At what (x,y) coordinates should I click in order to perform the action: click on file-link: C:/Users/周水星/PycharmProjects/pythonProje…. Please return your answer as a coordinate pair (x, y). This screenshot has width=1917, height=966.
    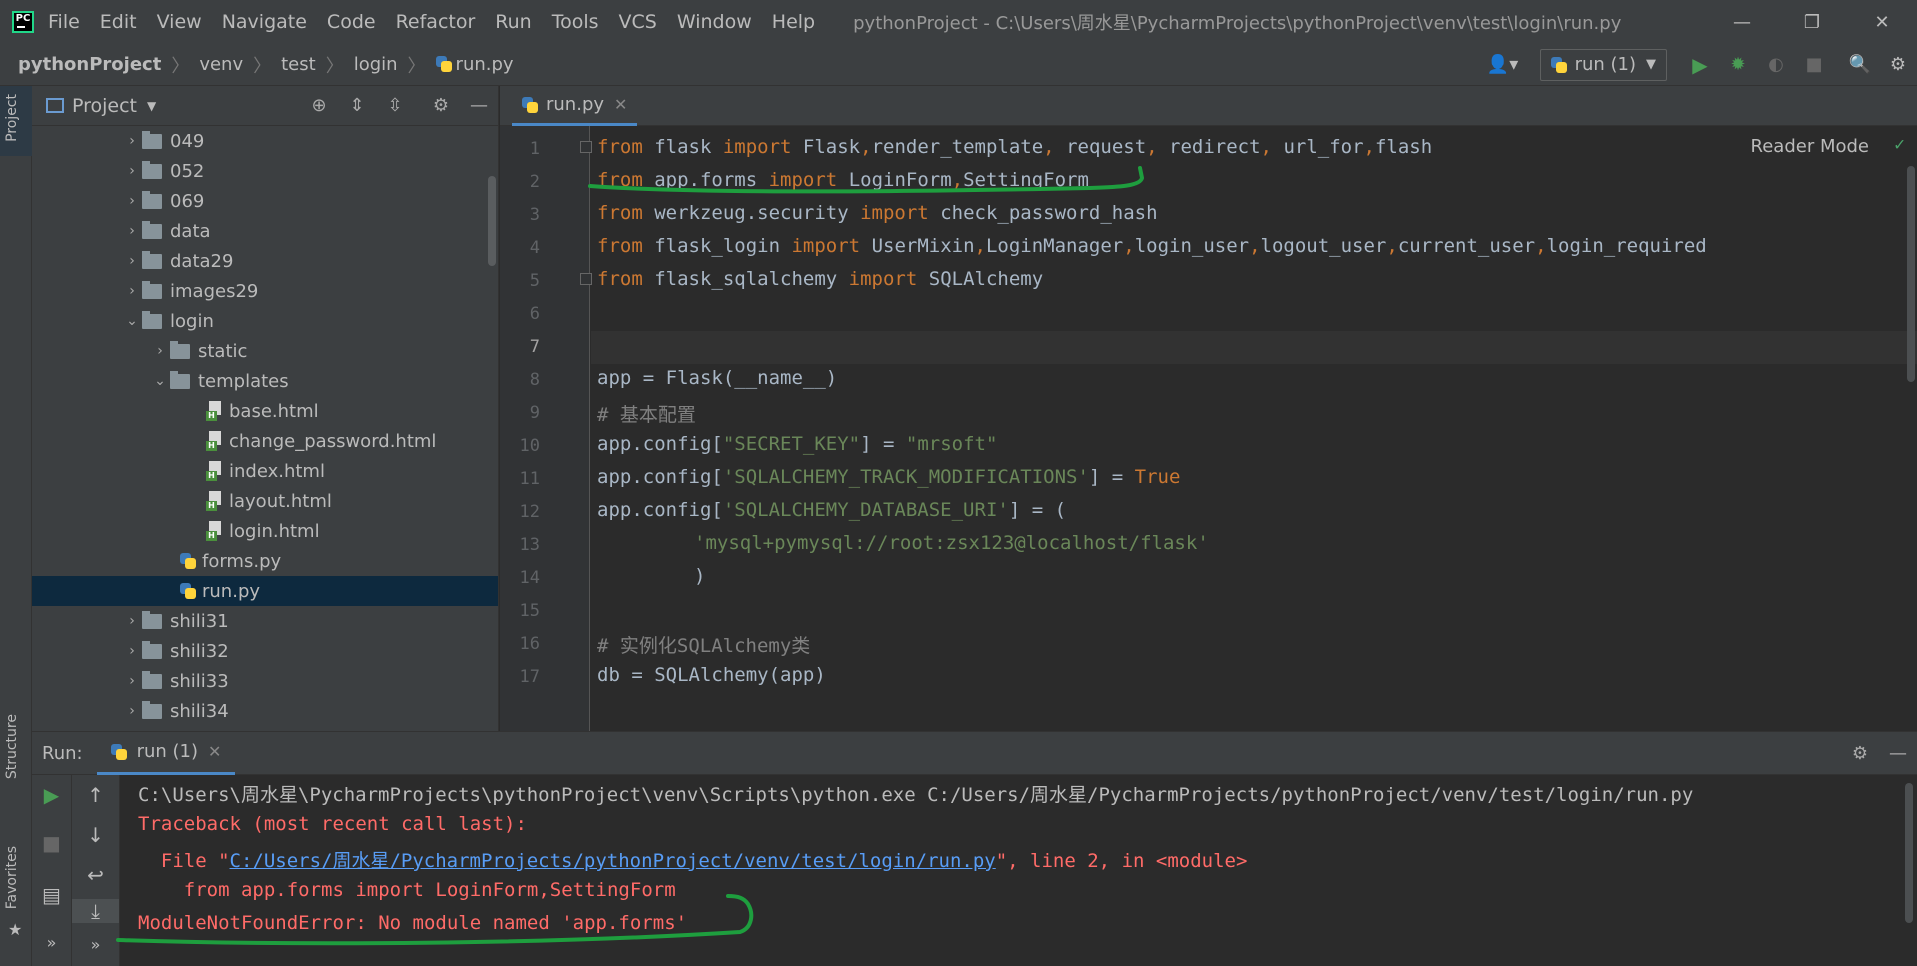
    Looking at the image, I should click on (613, 861).